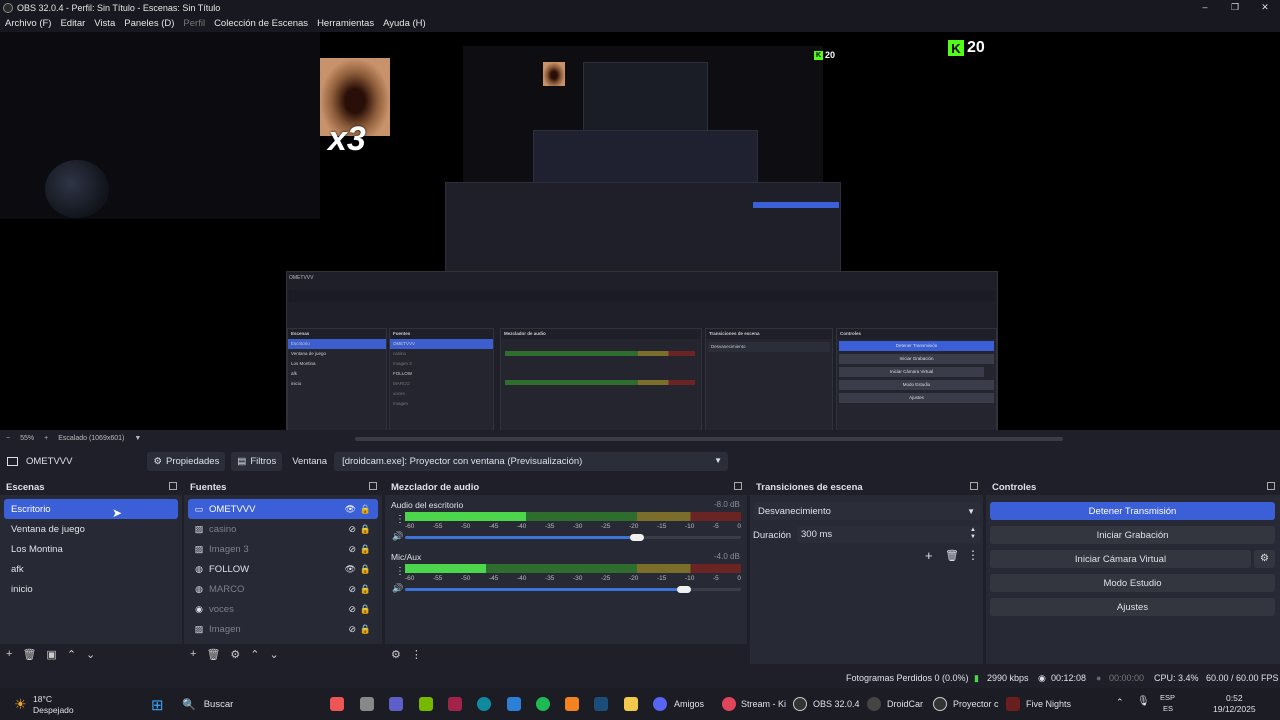 The image size is (1280, 720). What do you see at coordinates (396, 704) in the screenshot?
I see `teams-icon` at bounding box center [396, 704].